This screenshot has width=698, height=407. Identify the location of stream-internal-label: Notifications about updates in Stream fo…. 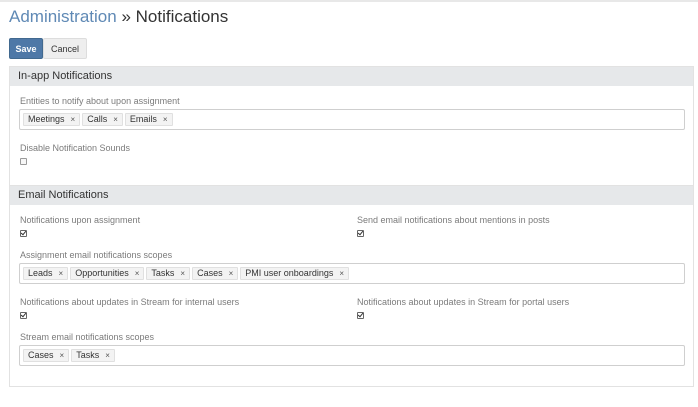
(130, 302).